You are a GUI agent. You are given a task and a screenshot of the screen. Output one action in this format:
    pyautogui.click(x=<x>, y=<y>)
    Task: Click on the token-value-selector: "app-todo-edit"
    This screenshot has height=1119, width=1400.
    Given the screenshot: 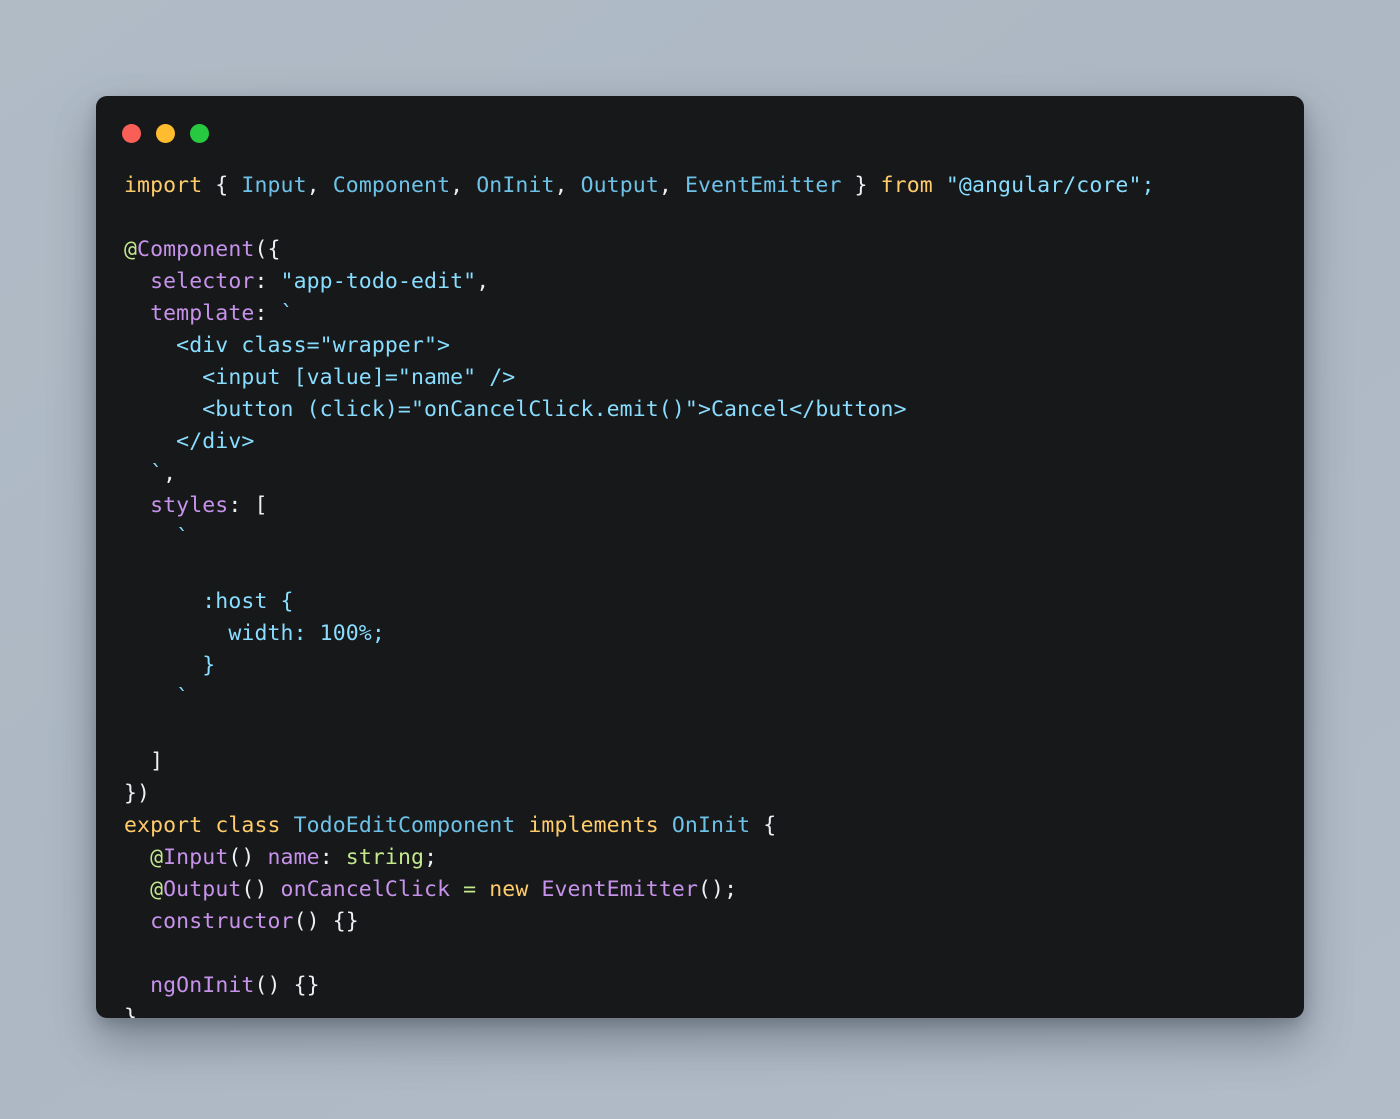 What is the action you would take?
    pyautogui.click(x=378, y=281)
    